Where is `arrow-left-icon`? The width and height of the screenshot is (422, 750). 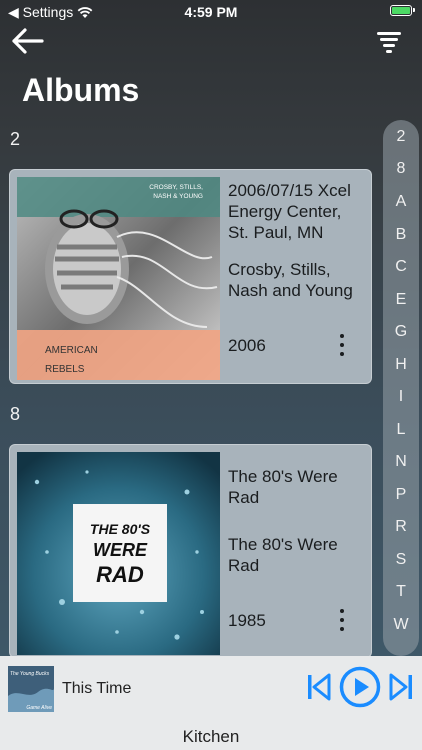
arrow-left-icon is located at coordinates (28, 41).